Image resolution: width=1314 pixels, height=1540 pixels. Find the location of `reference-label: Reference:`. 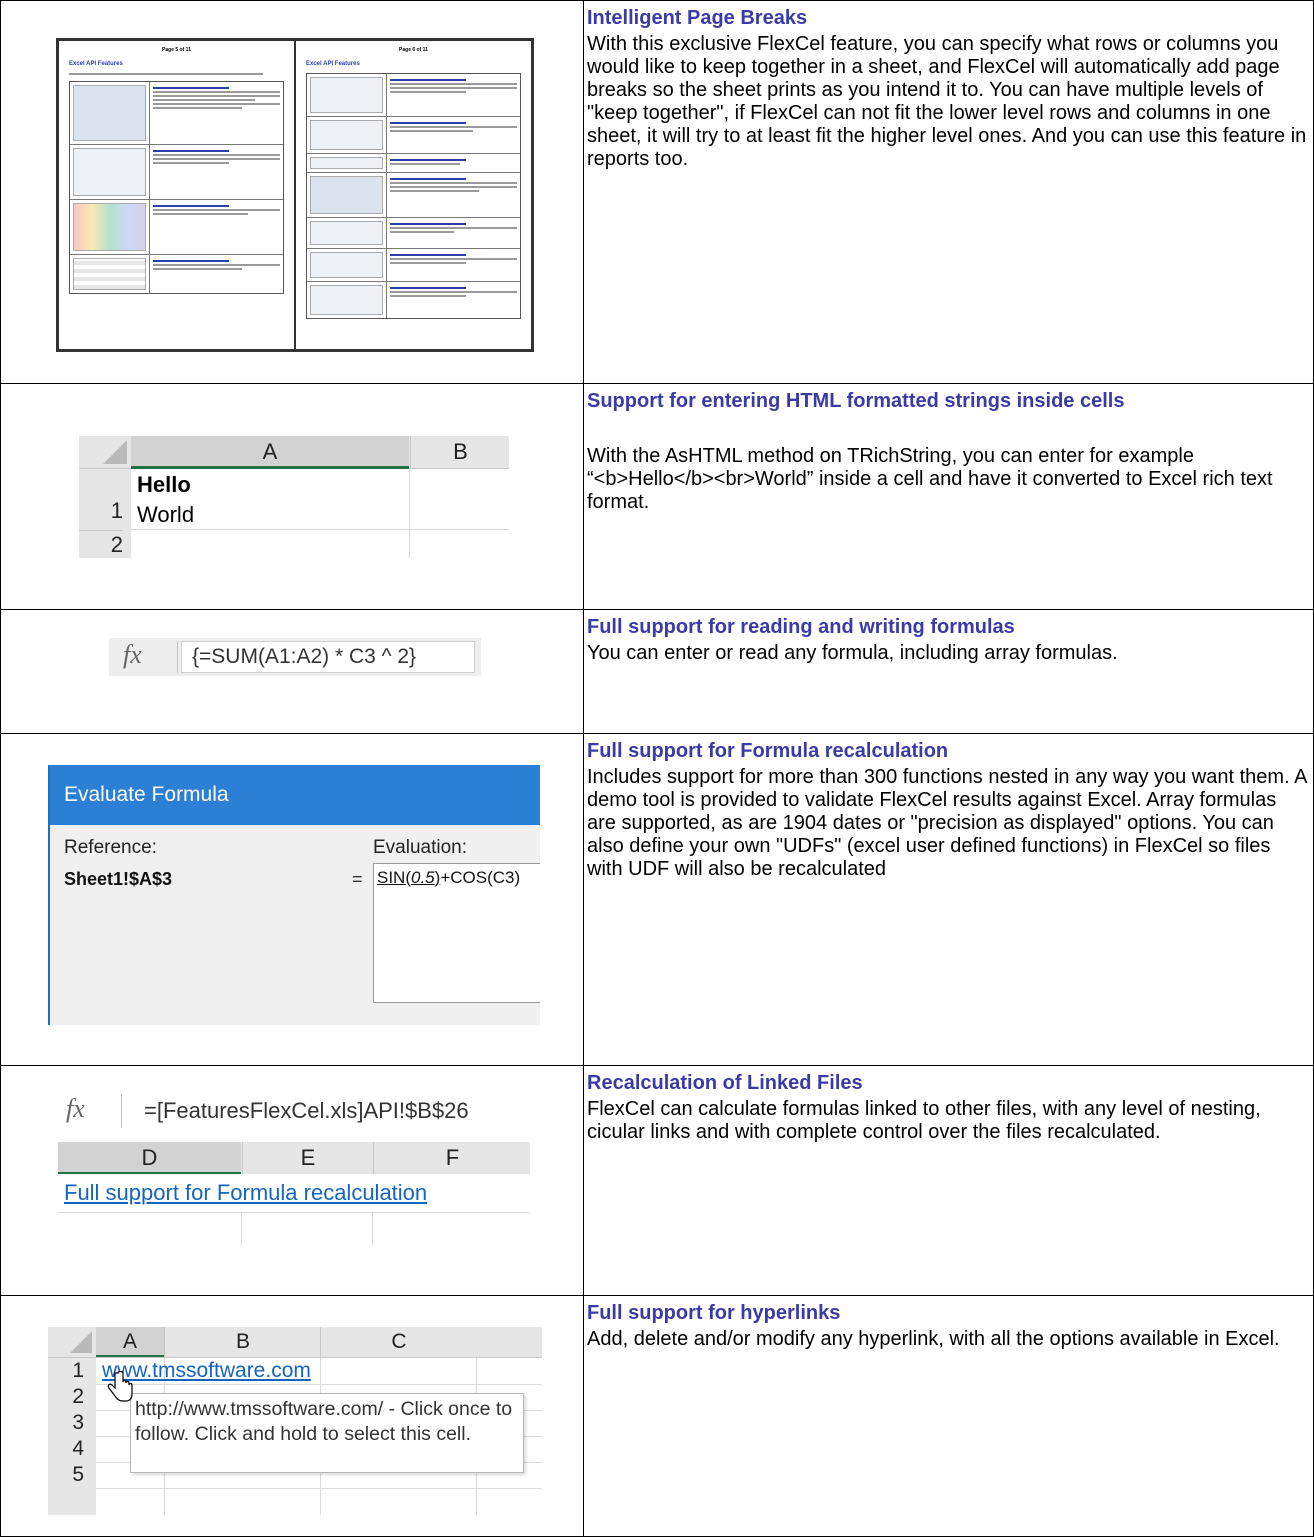

reference-label: Reference: is located at coordinates (110, 847).